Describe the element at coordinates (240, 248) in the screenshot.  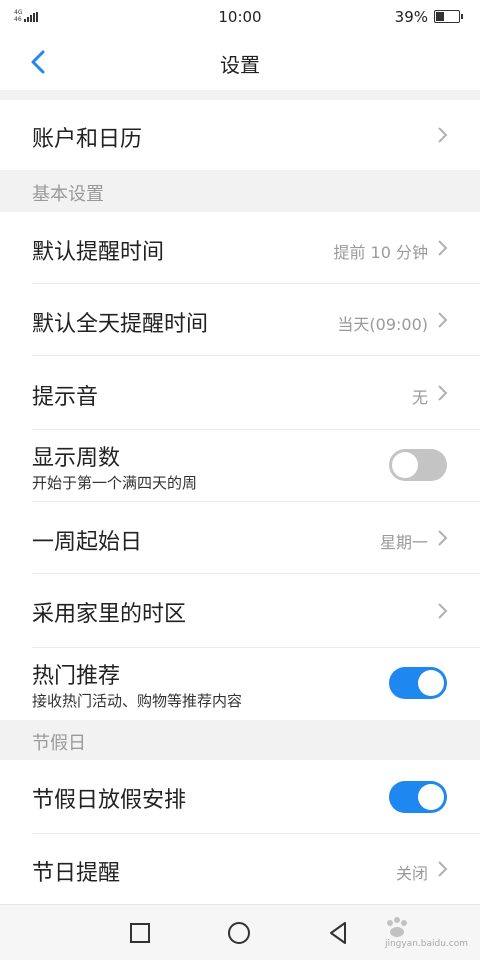
I see `row-default-reminder: 默认提醒时间 提前 10 分钟` at that location.